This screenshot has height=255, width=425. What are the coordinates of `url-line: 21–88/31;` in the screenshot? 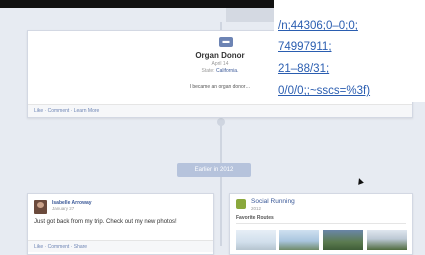 It's located at (303, 69).